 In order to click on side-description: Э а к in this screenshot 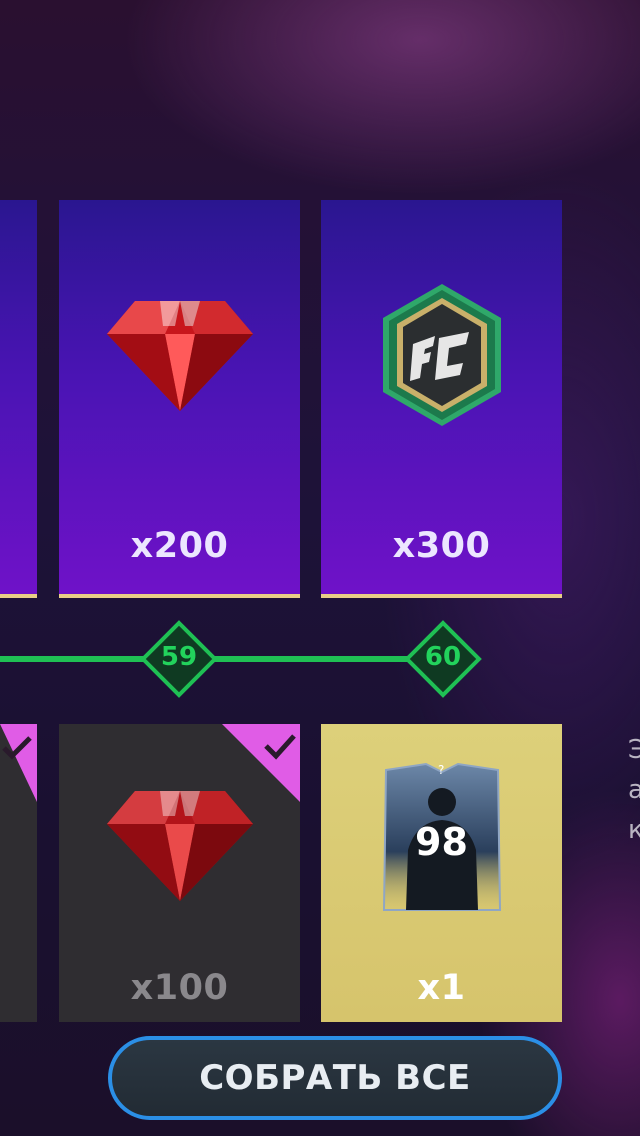, I will do `click(634, 790)`.